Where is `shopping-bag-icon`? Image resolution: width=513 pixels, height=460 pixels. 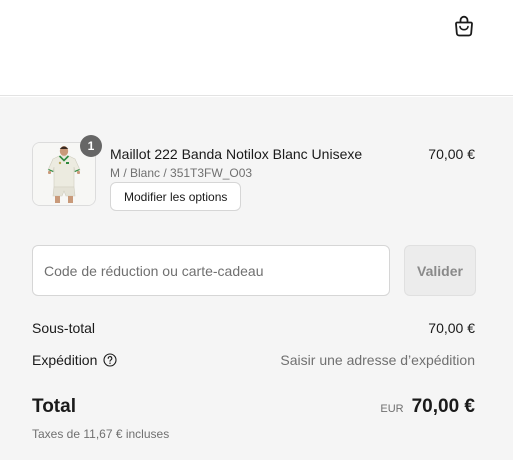
shopping-bag-icon is located at coordinates (464, 26).